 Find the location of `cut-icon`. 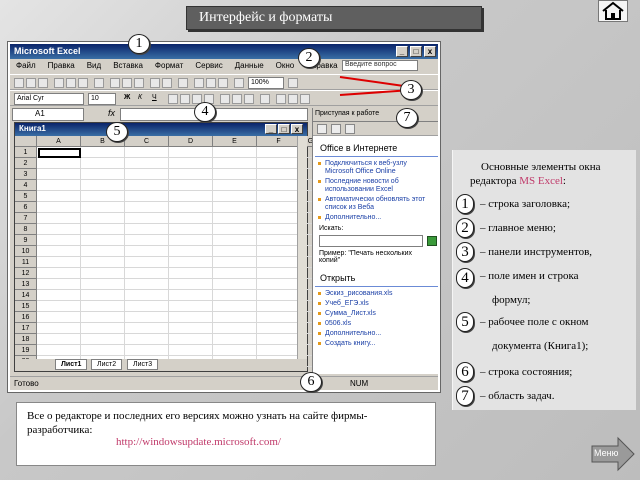

cut-icon is located at coordinates (115, 83).